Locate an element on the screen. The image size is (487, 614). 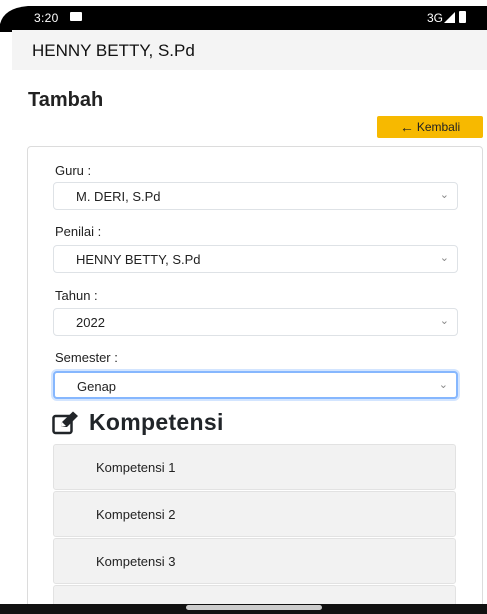
kompetensi-item: Kompetensi 2 is located at coordinates (254, 514).